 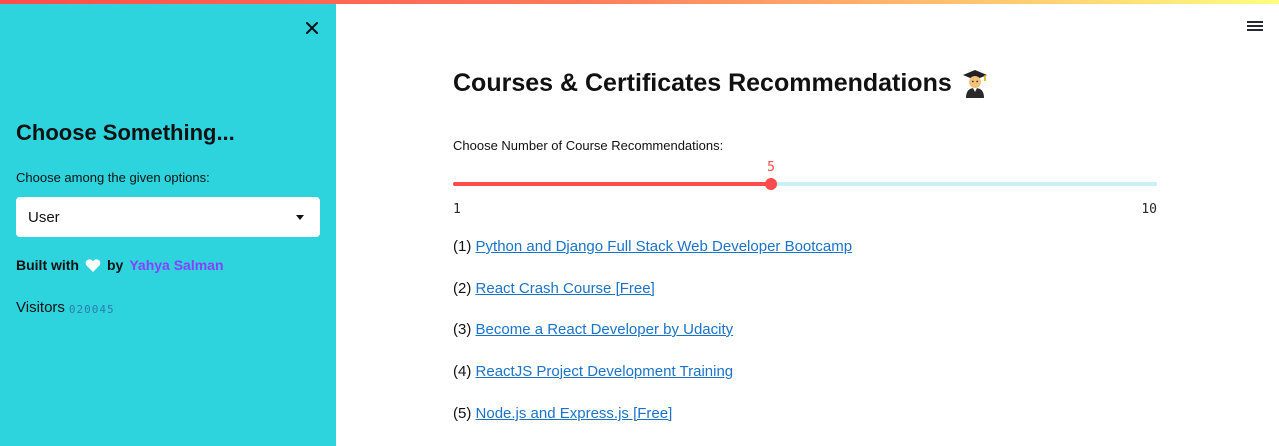 I want to click on slider-min-label: 1, so click(x=457, y=209).